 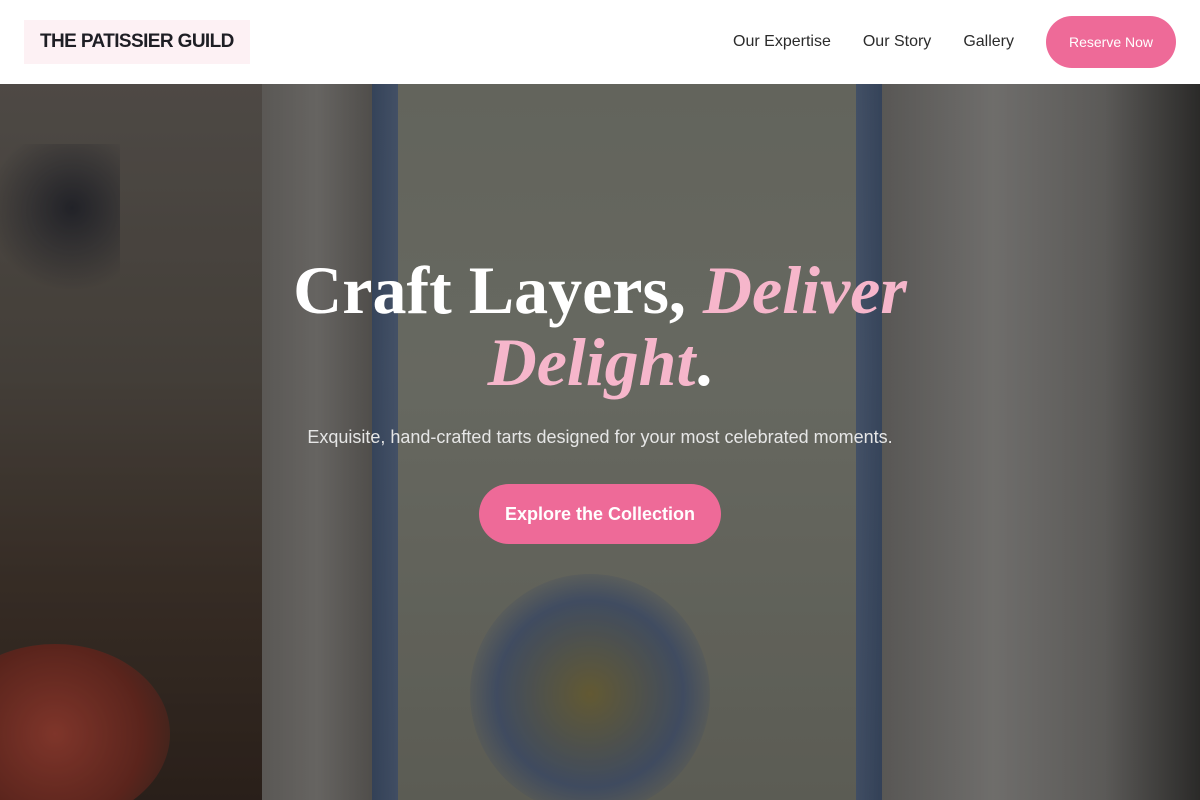 I want to click on nav-link-gallery: Gallery, so click(x=988, y=42).